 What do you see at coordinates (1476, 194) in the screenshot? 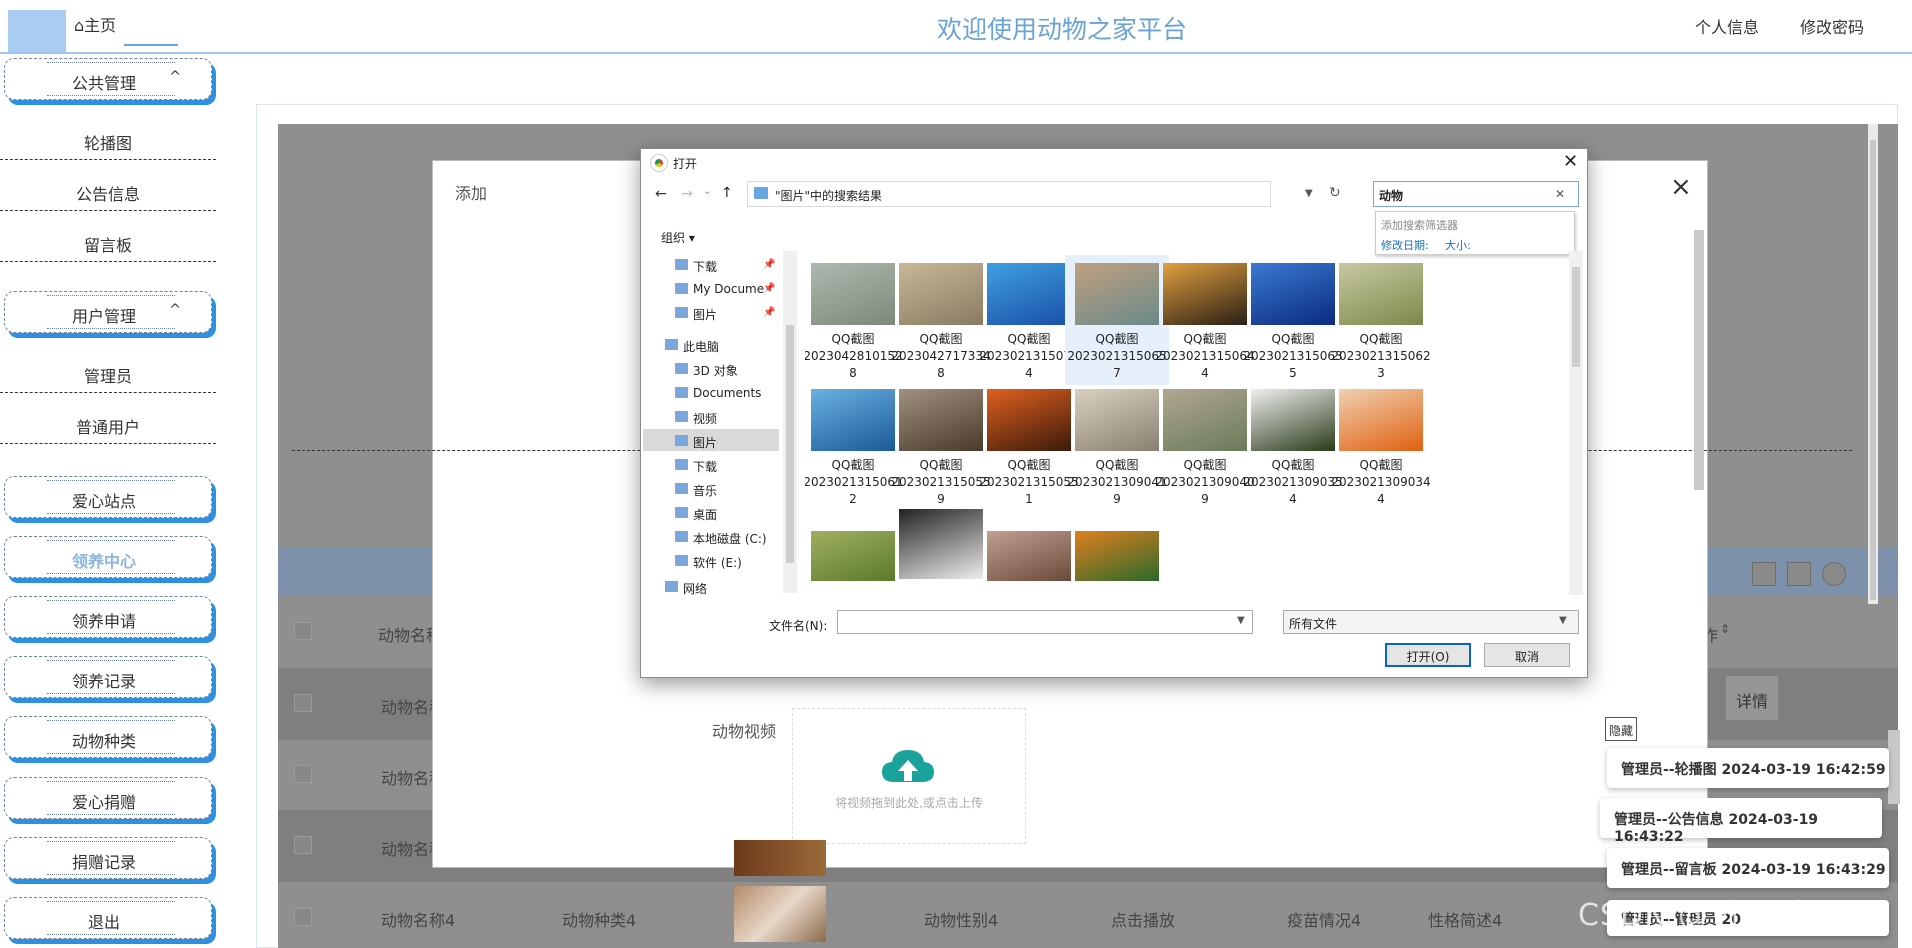
I see `search-input` at bounding box center [1476, 194].